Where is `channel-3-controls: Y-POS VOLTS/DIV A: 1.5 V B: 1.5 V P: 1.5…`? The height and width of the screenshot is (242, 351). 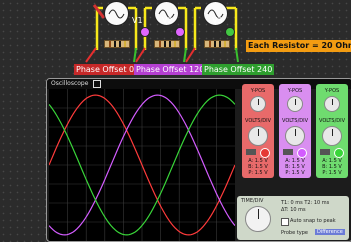
channel-3-controls: Y-POS VOLTS/DIV A: 1.5 V B: 1.5 V P: 1.5… is located at coordinates (332, 131).